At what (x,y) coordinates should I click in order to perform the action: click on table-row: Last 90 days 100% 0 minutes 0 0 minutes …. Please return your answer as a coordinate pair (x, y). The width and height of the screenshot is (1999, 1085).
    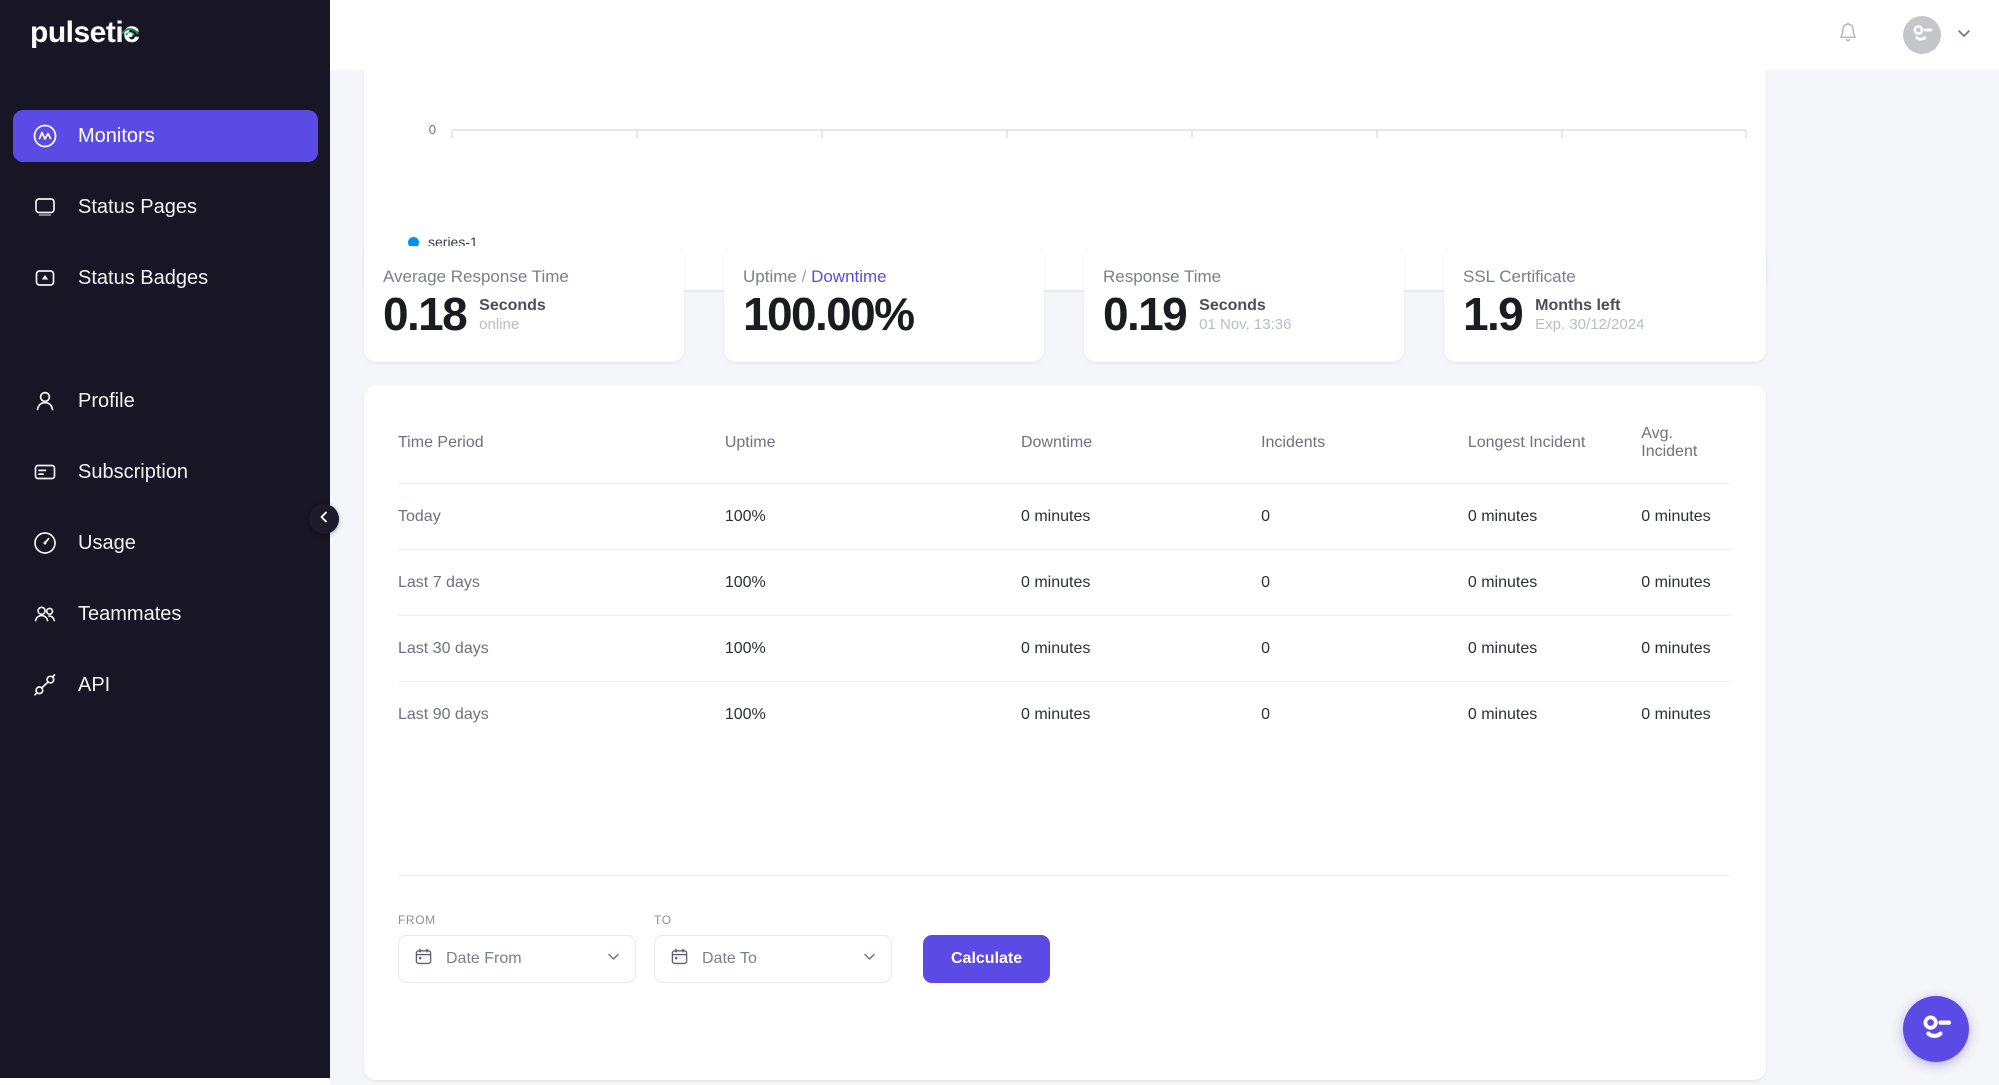
    Looking at the image, I should click on (1065, 714).